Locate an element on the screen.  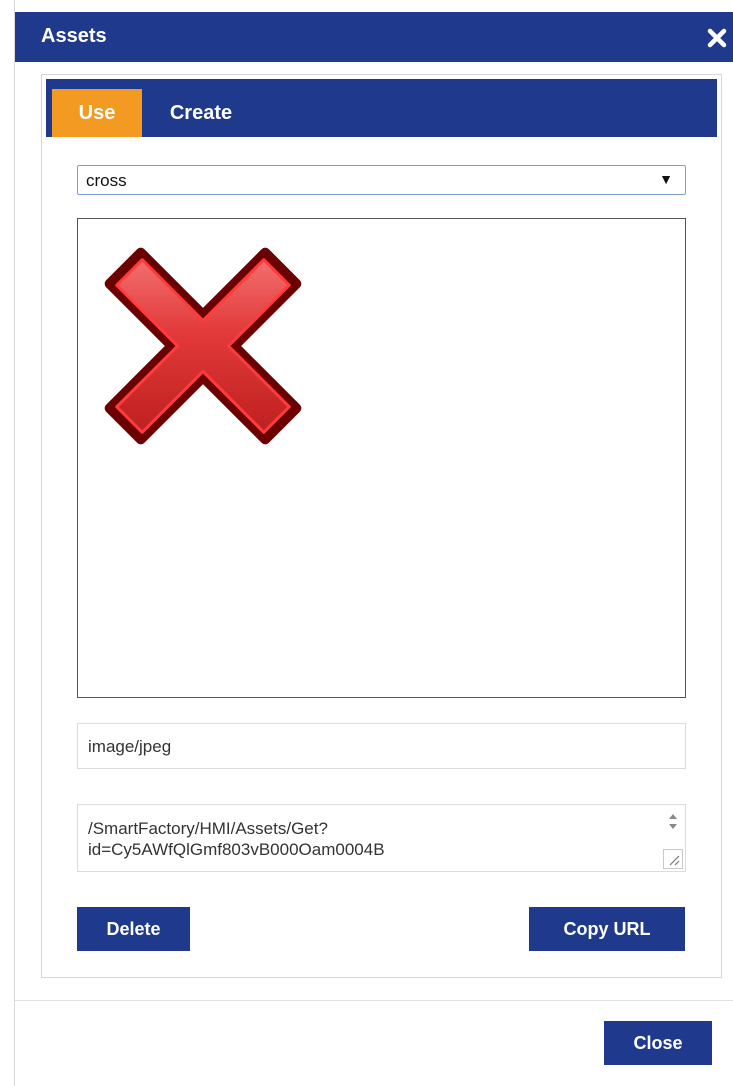
dialog-header: Assets is located at coordinates (374, 37).